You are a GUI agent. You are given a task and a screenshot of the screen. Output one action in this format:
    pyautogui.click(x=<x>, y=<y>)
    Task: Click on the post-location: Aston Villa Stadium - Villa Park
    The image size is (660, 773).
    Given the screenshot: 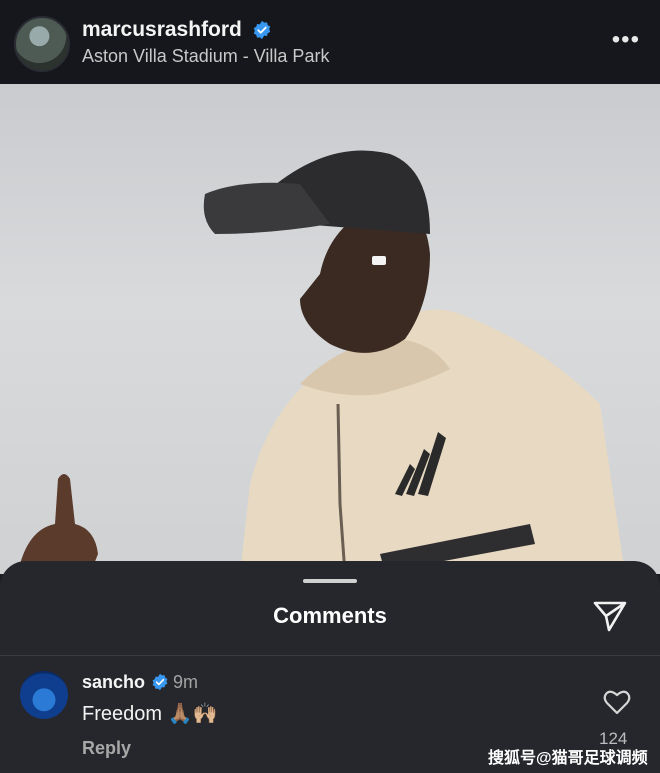 What is the action you would take?
    pyautogui.click(x=205, y=56)
    